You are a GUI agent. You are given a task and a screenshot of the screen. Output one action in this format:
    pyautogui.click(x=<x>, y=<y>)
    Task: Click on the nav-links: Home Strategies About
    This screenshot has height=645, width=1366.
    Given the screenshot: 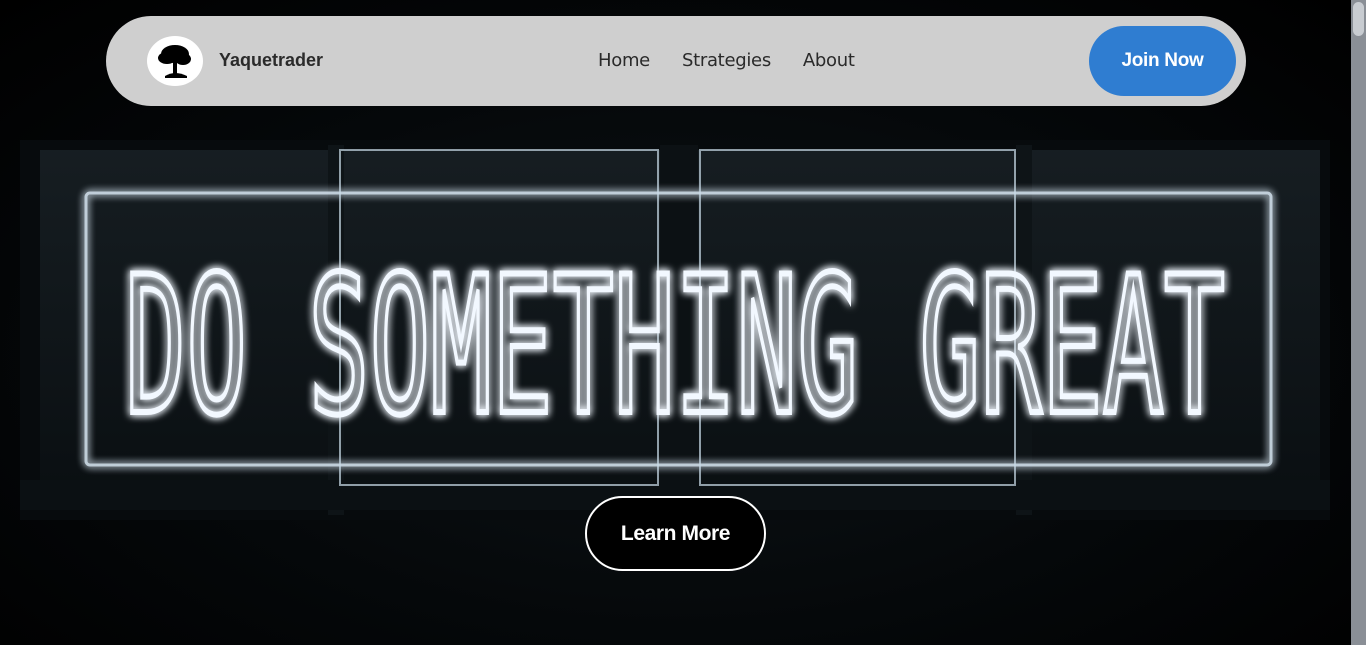 What is the action you would take?
    pyautogui.click(x=726, y=60)
    